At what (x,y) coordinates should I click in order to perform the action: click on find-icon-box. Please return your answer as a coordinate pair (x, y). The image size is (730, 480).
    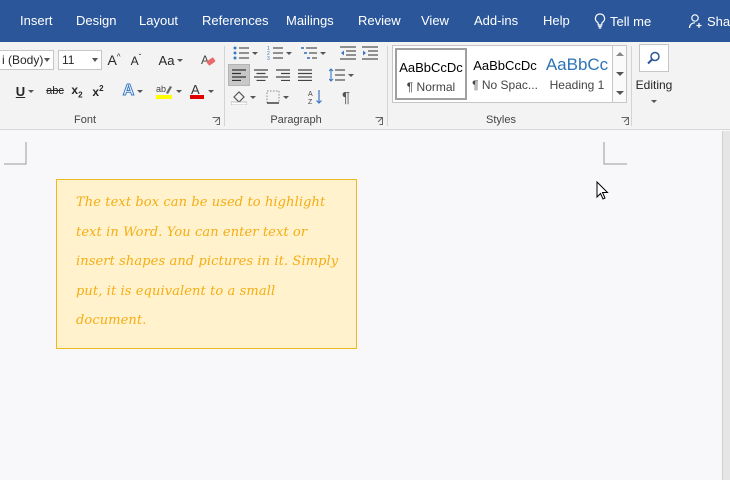
    Looking at the image, I should click on (654, 58).